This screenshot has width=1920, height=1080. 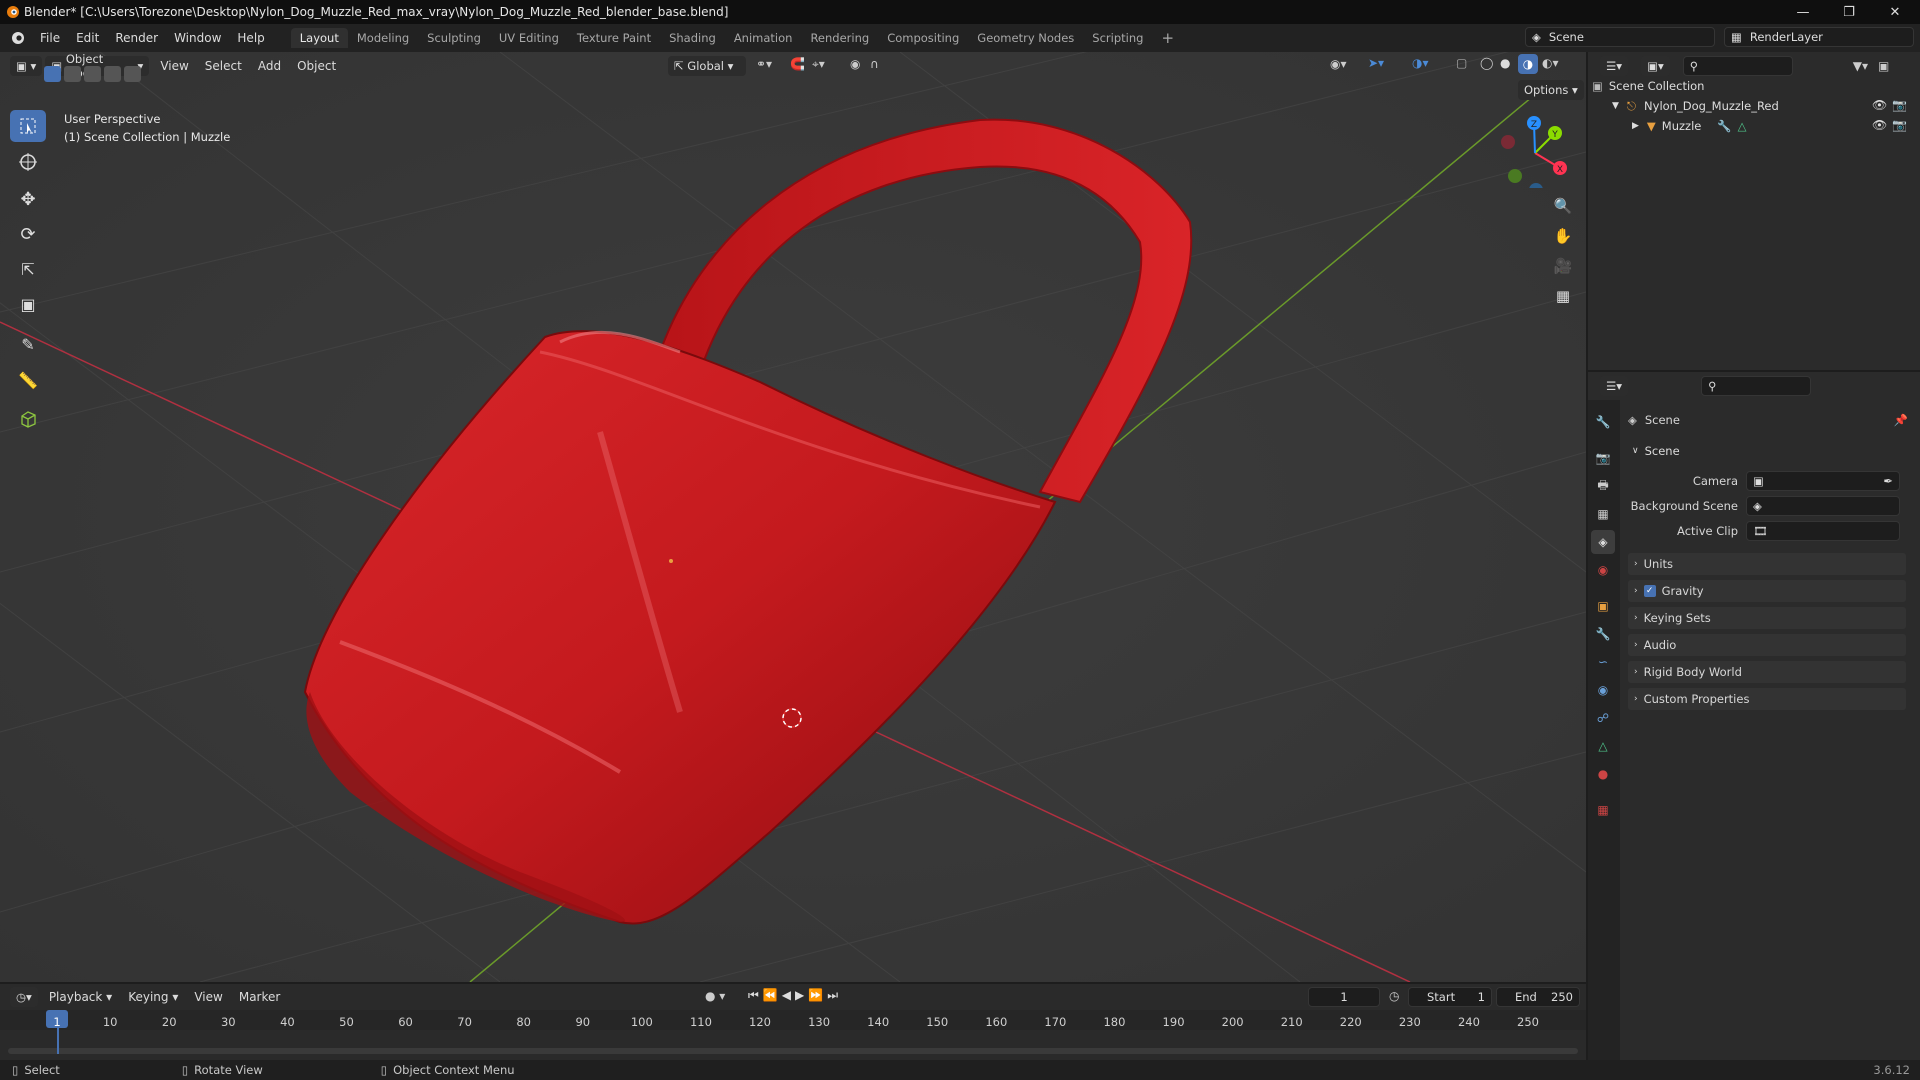 I want to click on prev-keyframe-icon: ⏪, so click(x=772, y=995).